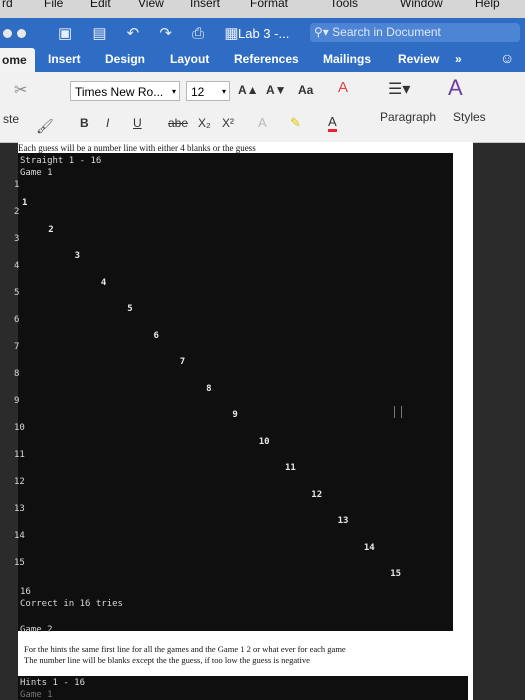  Describe the element at coordinates (7, 5) in the screenshot. I see `menu-item-app: rd` at that location.